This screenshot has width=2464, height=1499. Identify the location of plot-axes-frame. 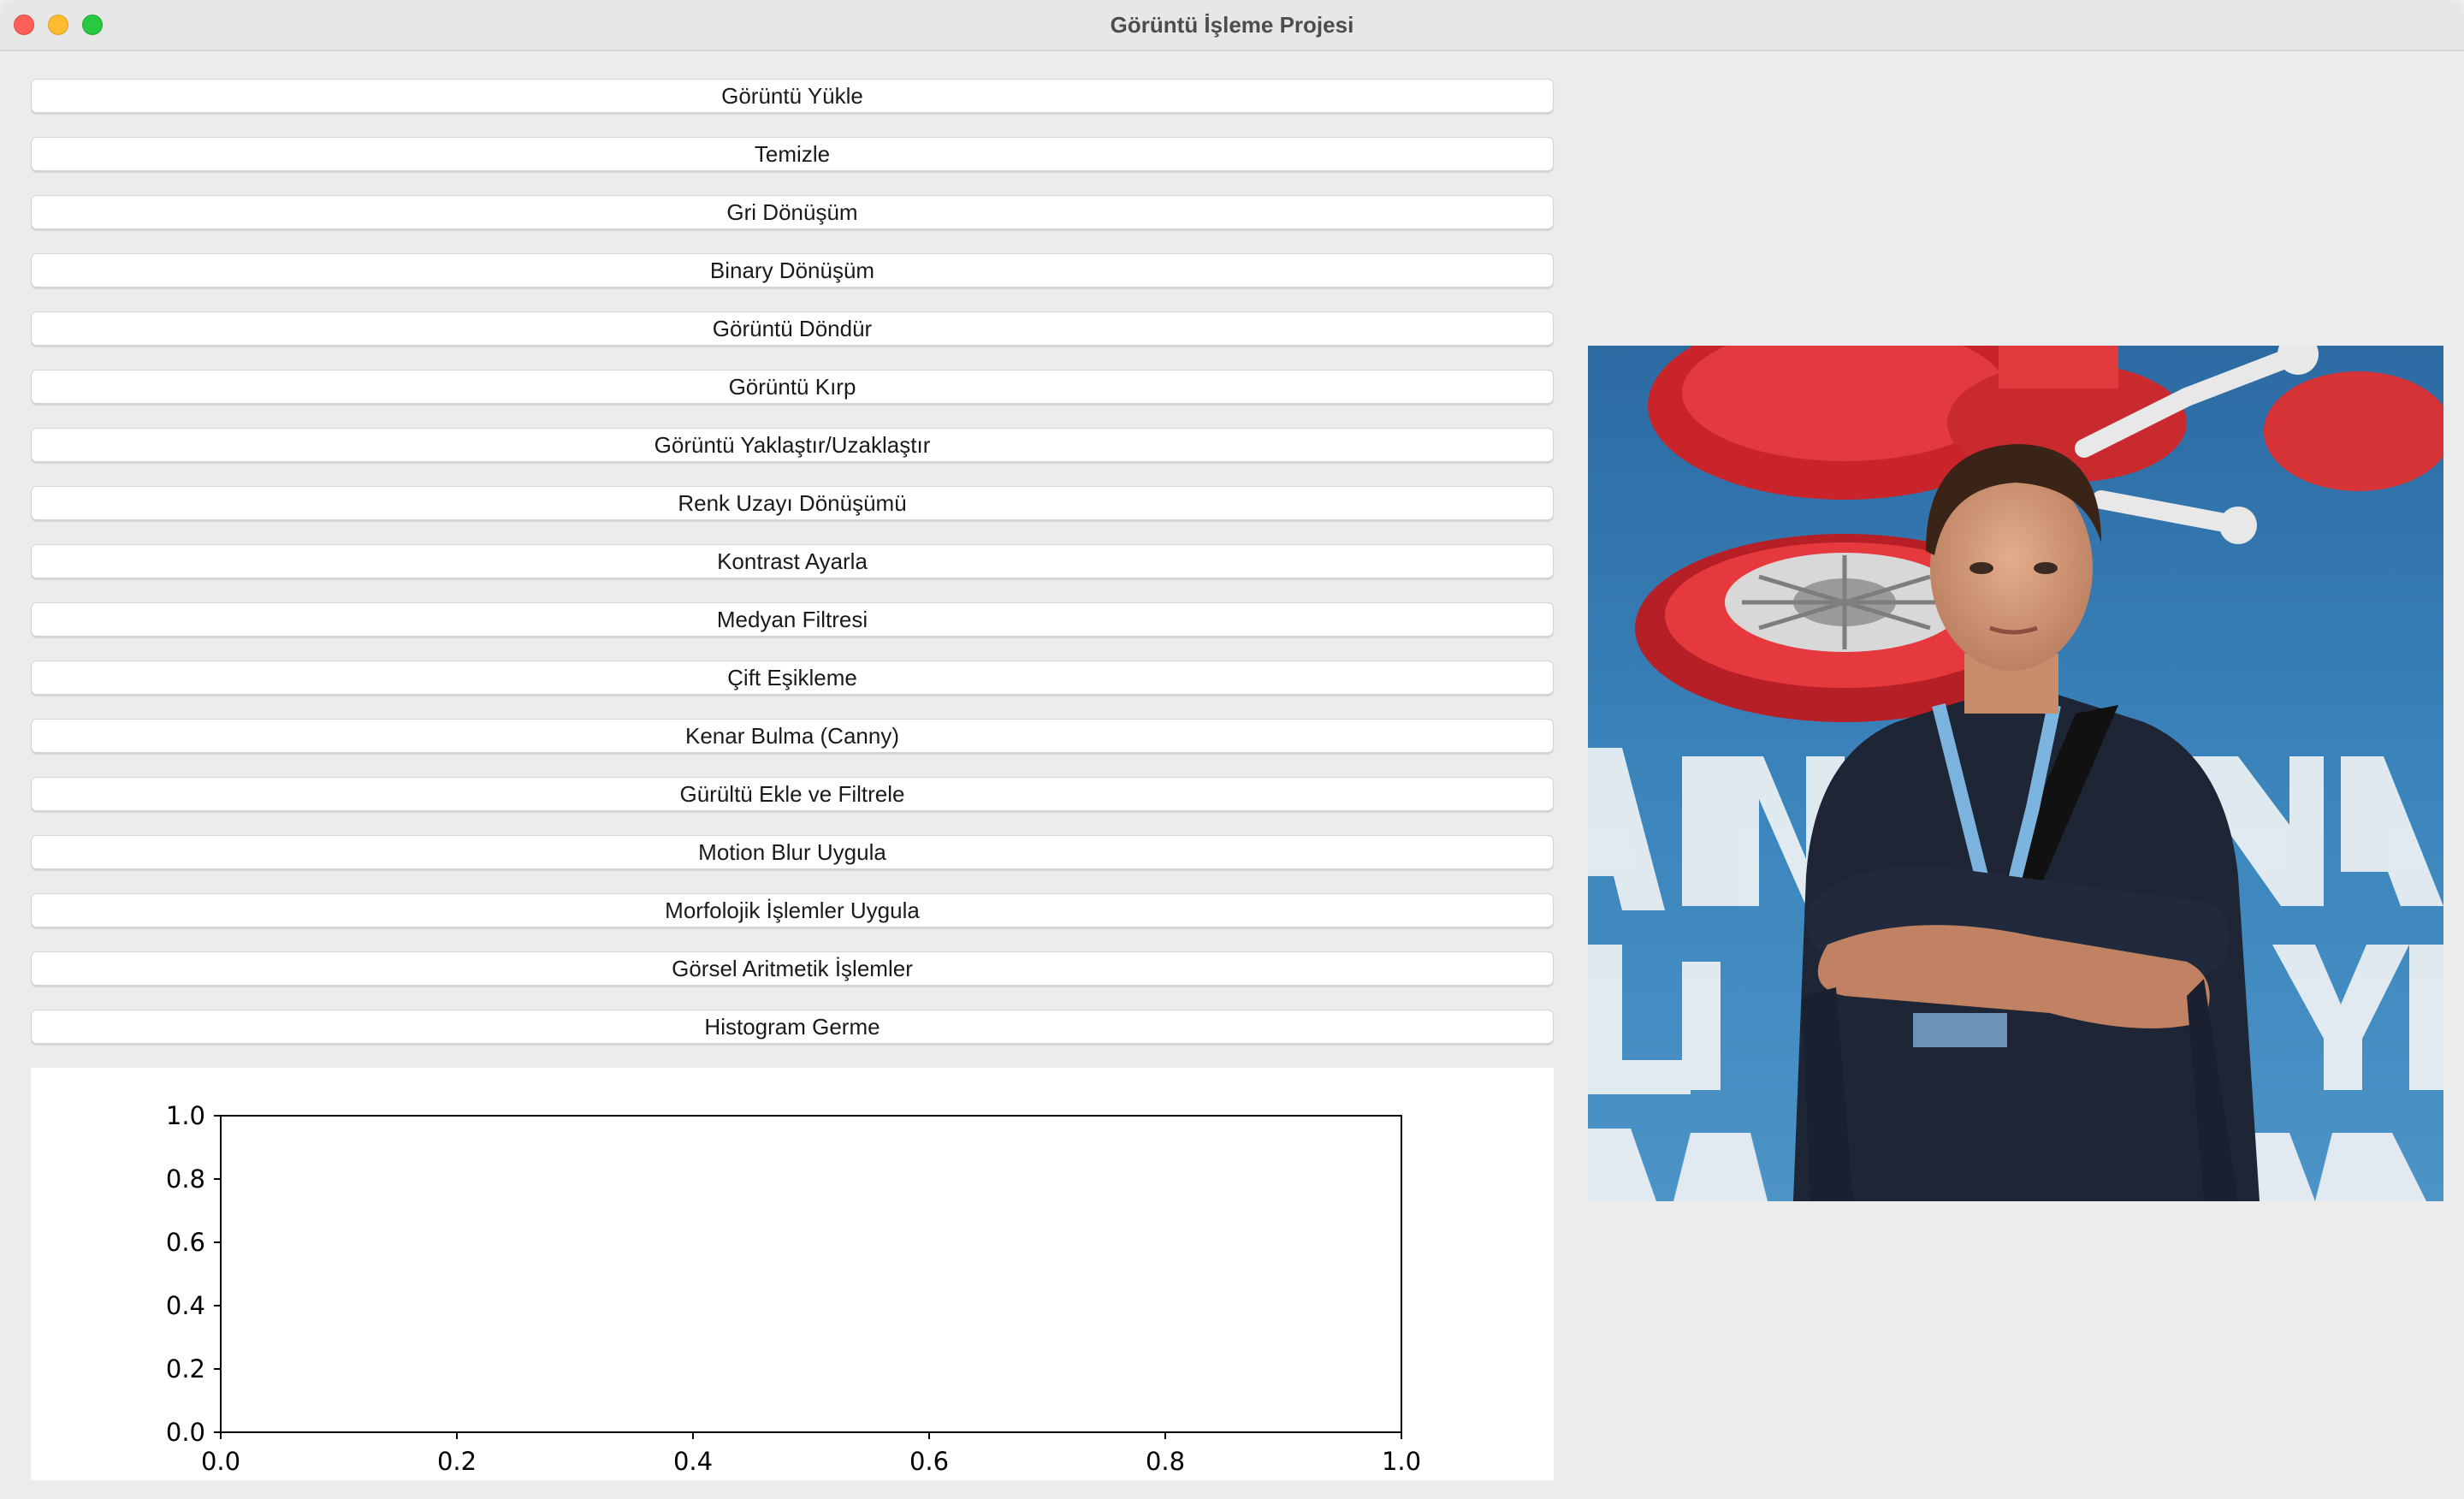
(811, 1274).